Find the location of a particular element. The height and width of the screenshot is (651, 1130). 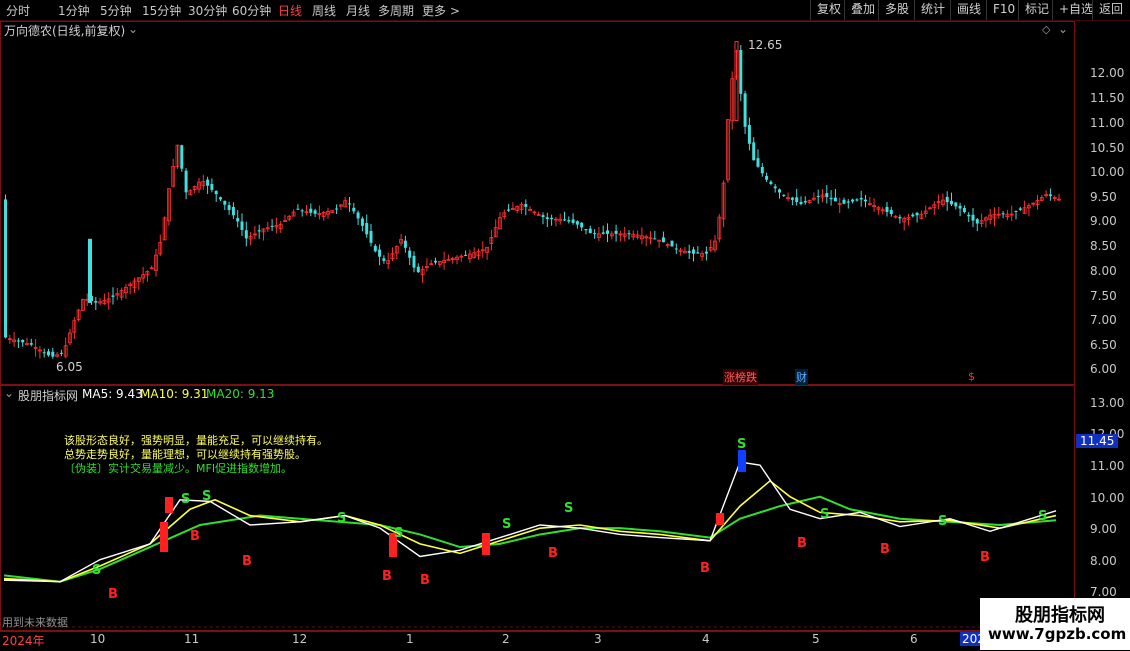

date-label: 12 is located at coordinates (300, 639).